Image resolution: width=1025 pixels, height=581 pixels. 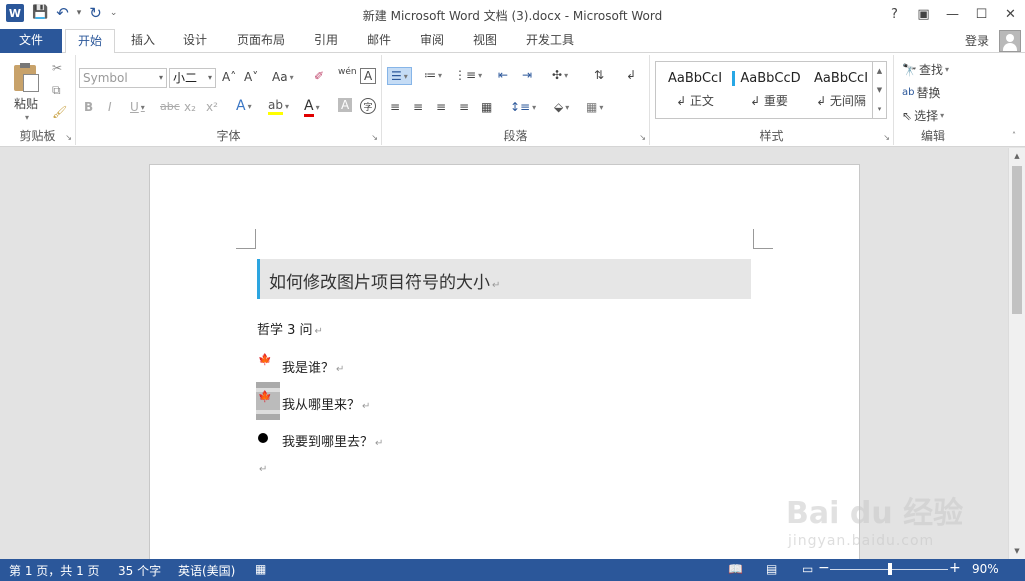 I want to click on align-left-icon: ≡, so click(x=395, y=107).